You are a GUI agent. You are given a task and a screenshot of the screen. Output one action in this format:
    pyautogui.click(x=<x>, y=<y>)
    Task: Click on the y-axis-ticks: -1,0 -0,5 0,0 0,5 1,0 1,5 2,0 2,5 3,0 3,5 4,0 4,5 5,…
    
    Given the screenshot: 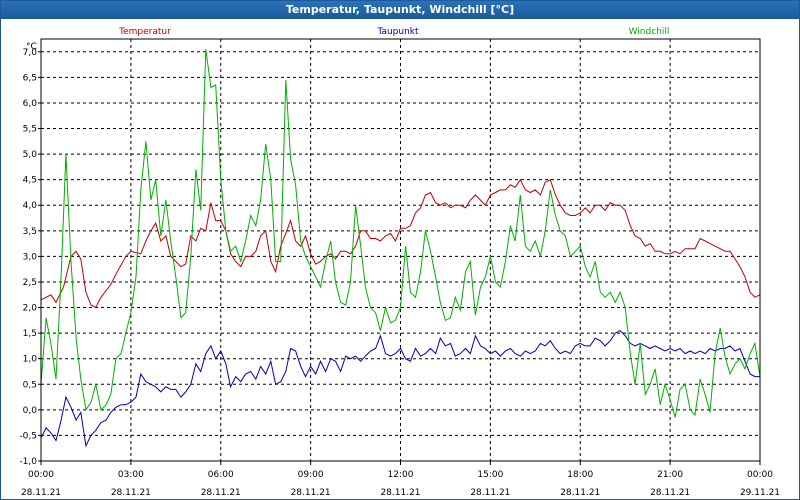 What is the action you would take?
    pyautogui.click(x=30, y=257)
    